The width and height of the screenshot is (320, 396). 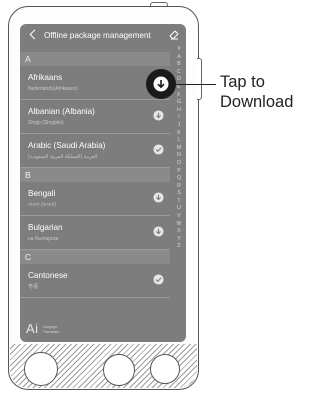 I want to click on alphabet-index-letter: Z, so click(x=178, y=247).